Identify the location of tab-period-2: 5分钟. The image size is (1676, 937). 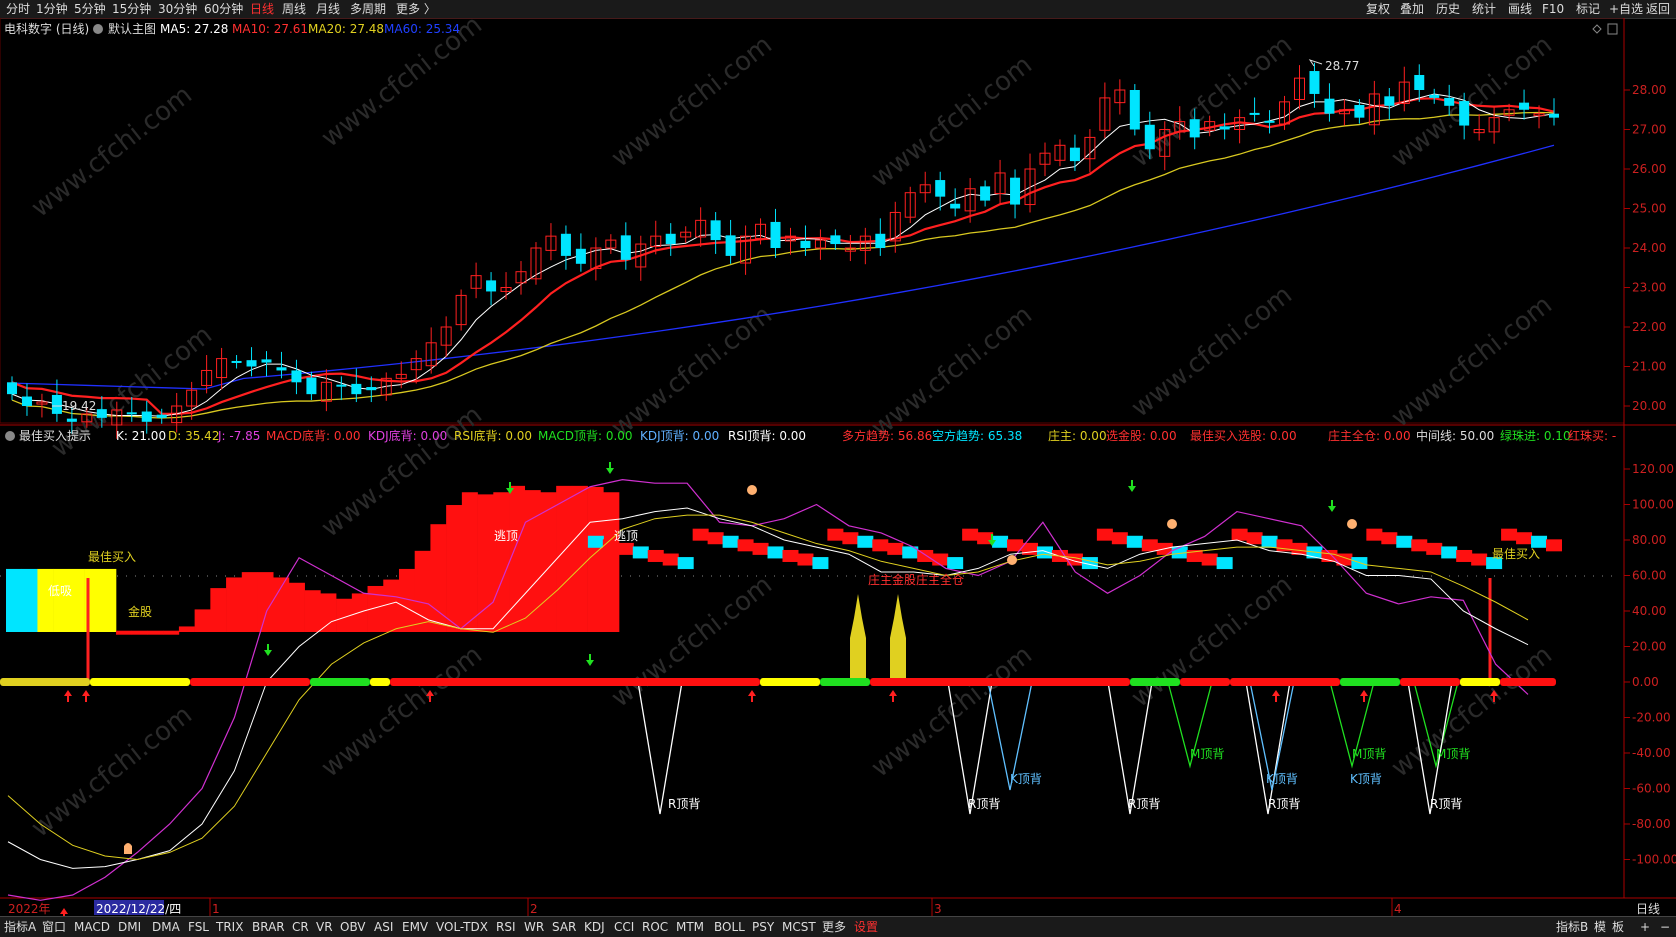
(90, 9).